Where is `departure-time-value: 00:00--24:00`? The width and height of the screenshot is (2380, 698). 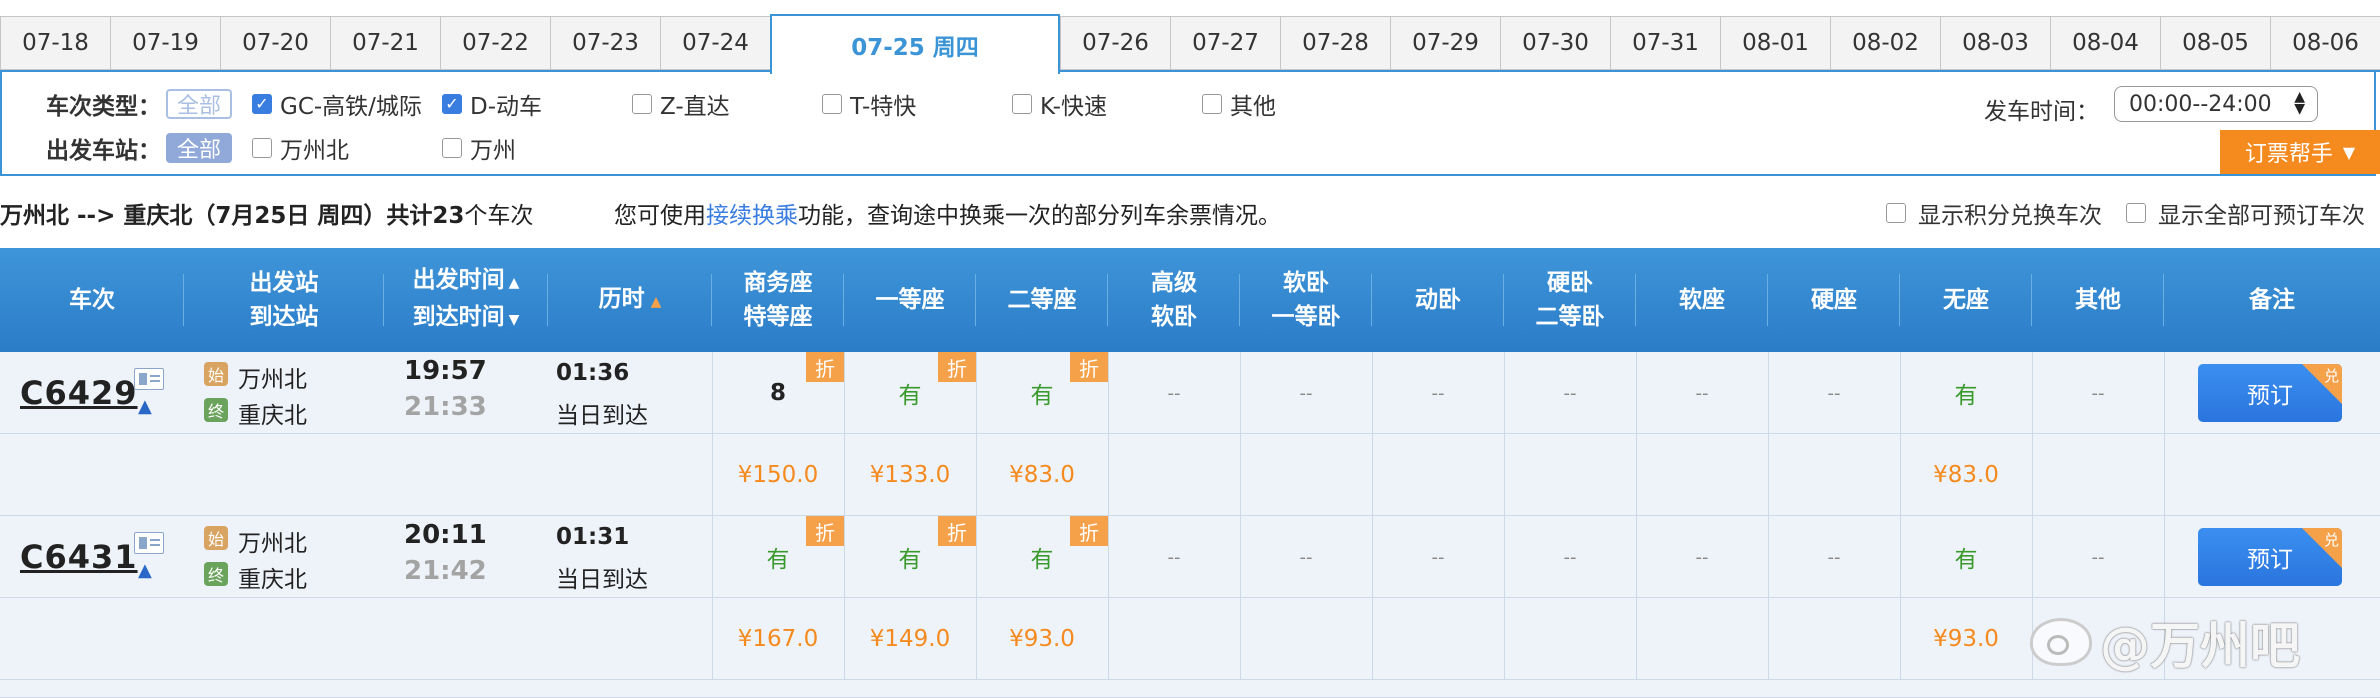
departure-time-value: 00:00--24:00 is located at coordinates (2200, 104).